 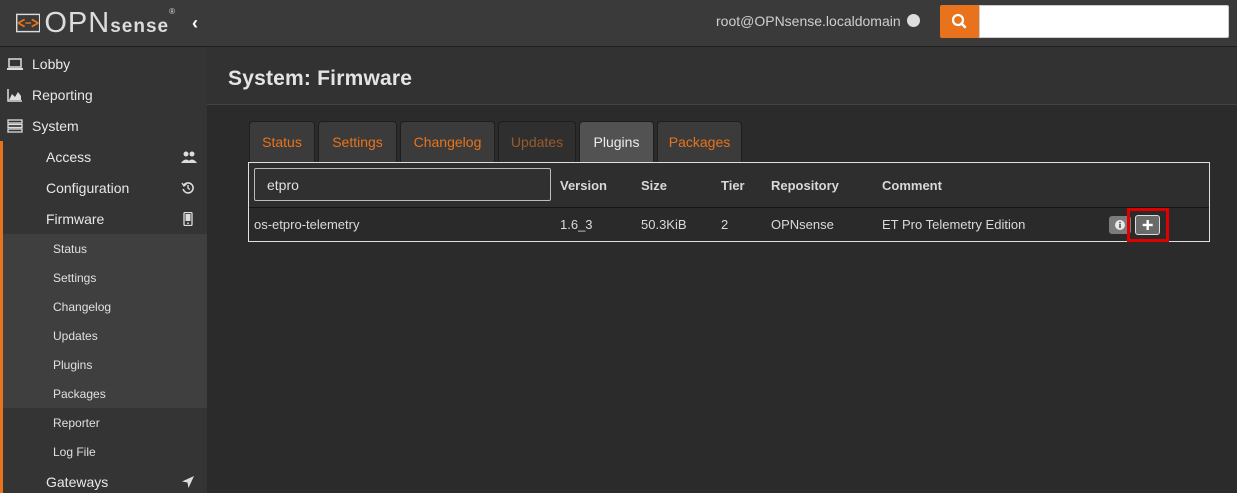 I want to click on filter-value: etpro, so click(x=283, y=184).